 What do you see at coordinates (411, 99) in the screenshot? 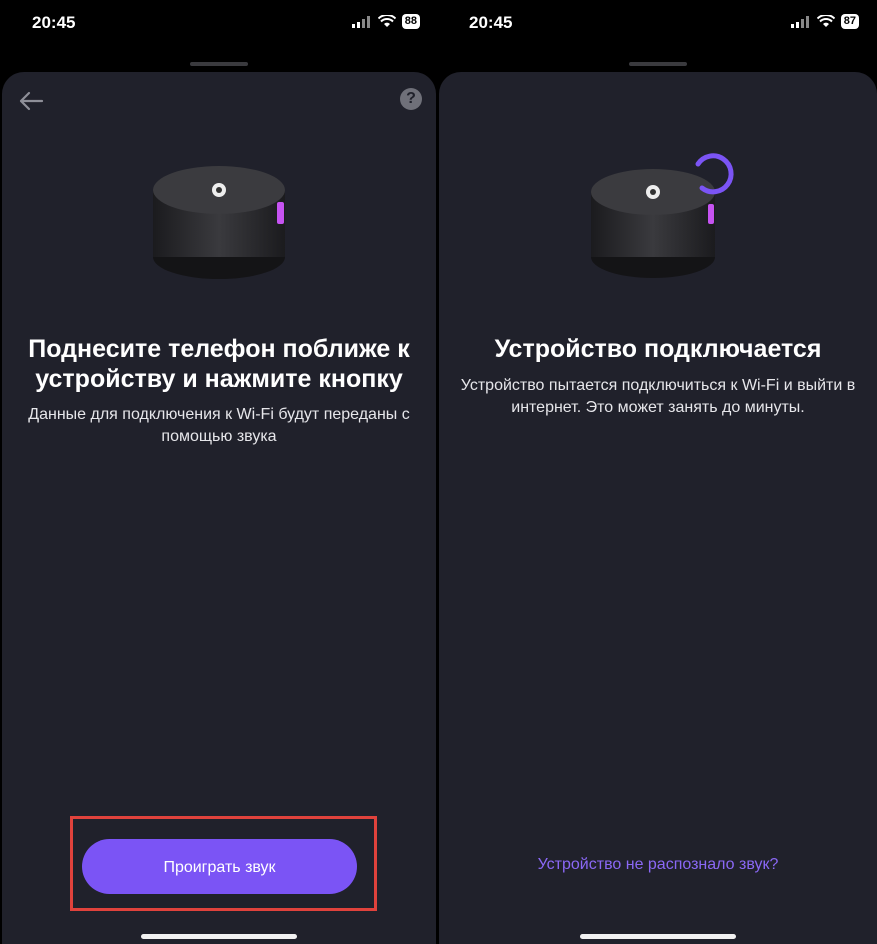
I see `question-circle-icon: ?` at bounding box center [411, 99].